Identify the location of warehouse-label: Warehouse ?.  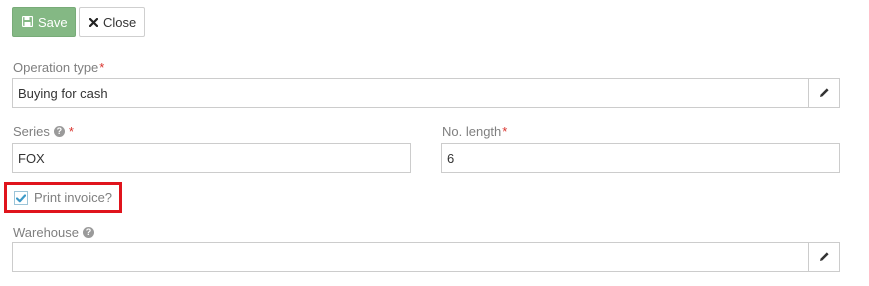
(53, 232).